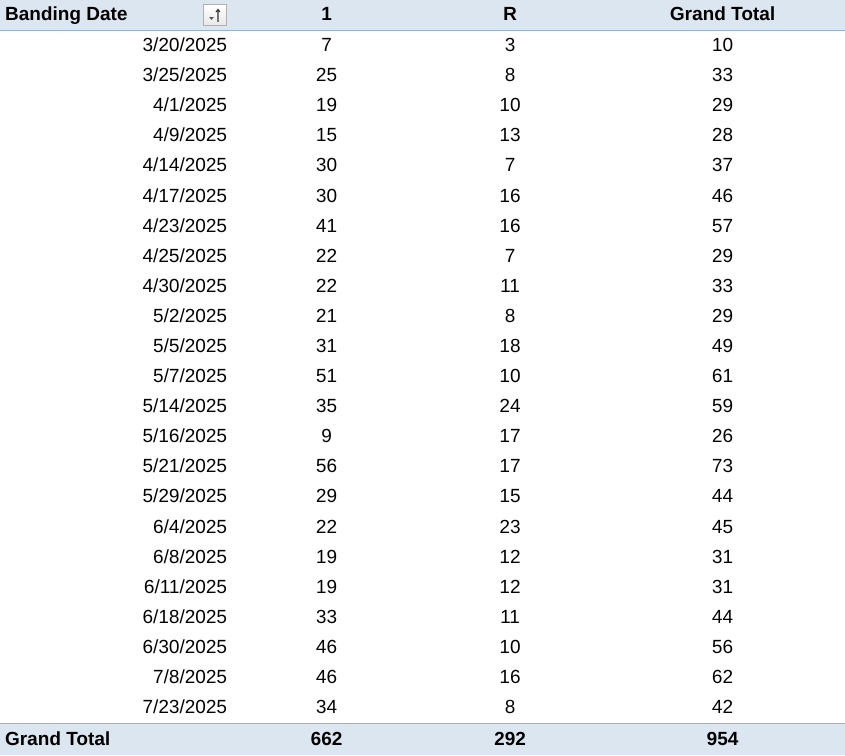 The height and width of the screenshot is (756, 845). Describe the element at coordinates (184, 197) in the screenshot. I see `row-label: 4/17/2025` at that location.